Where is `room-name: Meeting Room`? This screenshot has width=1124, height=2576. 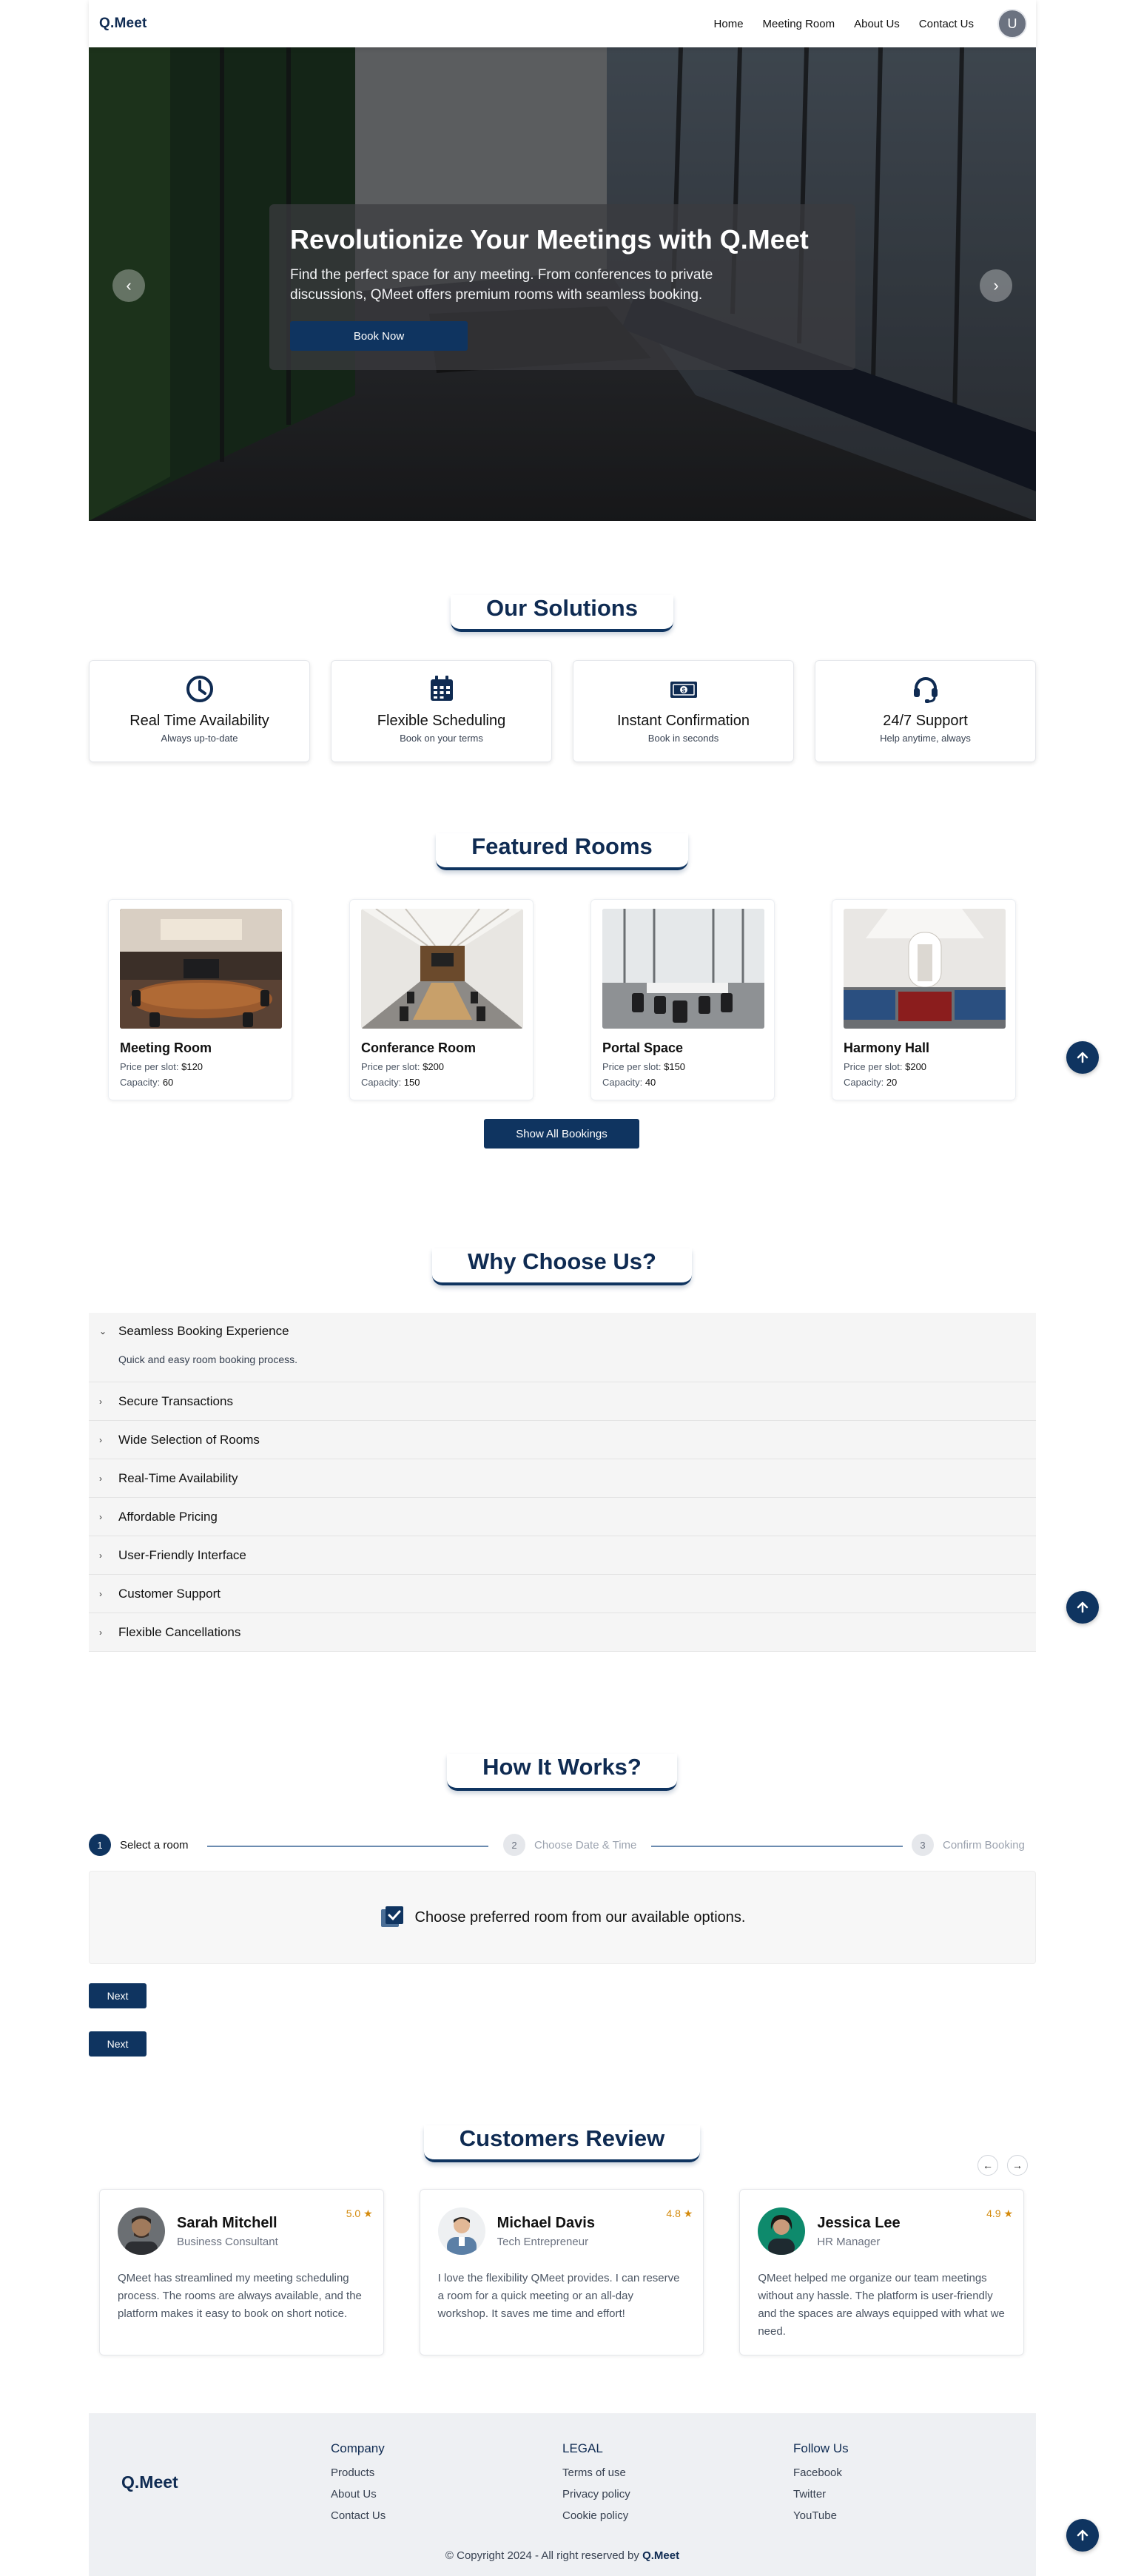
room-name: Meeting Room is located at coordinates (166, 1047).